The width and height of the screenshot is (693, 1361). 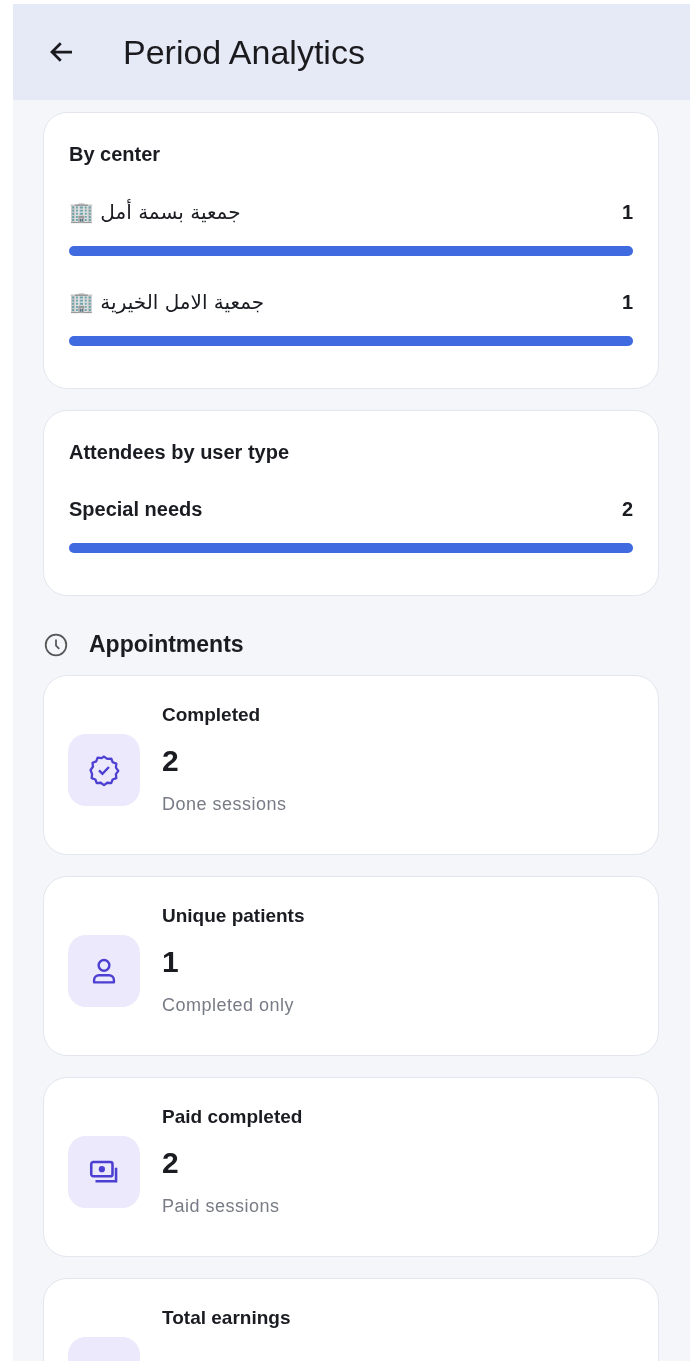 I want to click on stat-title: Completed, so click(x=212, y=715).